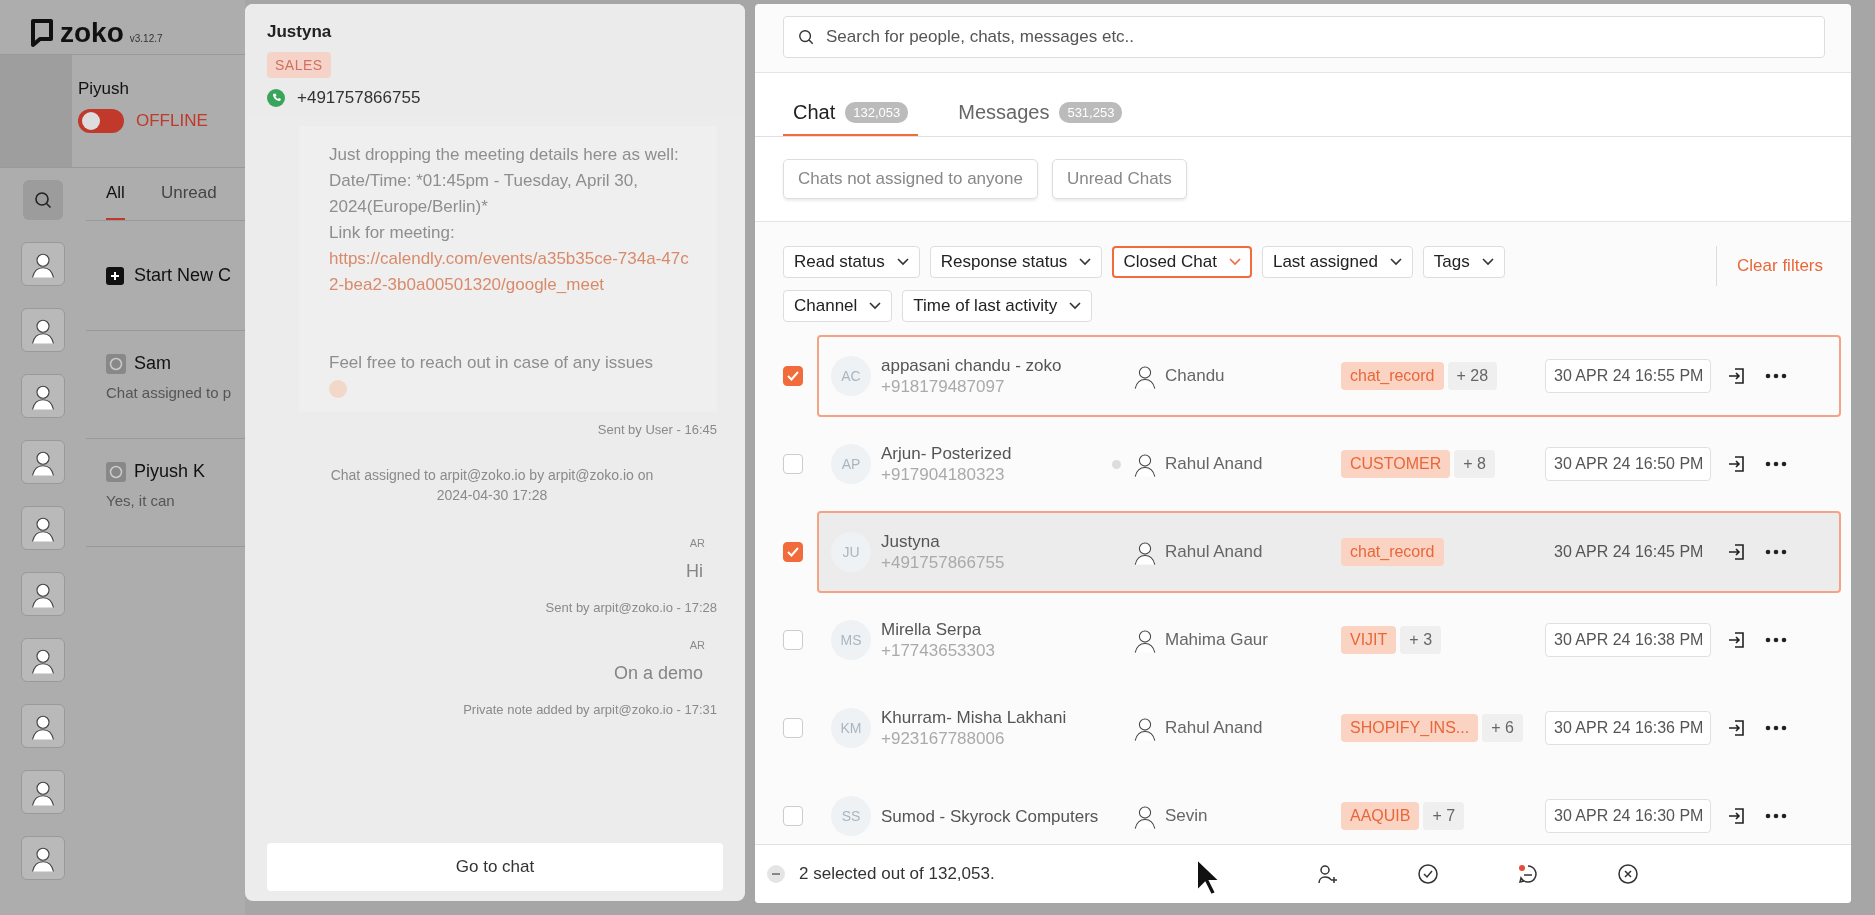 The image size is (1875, 915). Describe the element at coordinates (910, 179) in the screenshot. I see `quick-filter-button: Chats not assigned to anyone` at that location.